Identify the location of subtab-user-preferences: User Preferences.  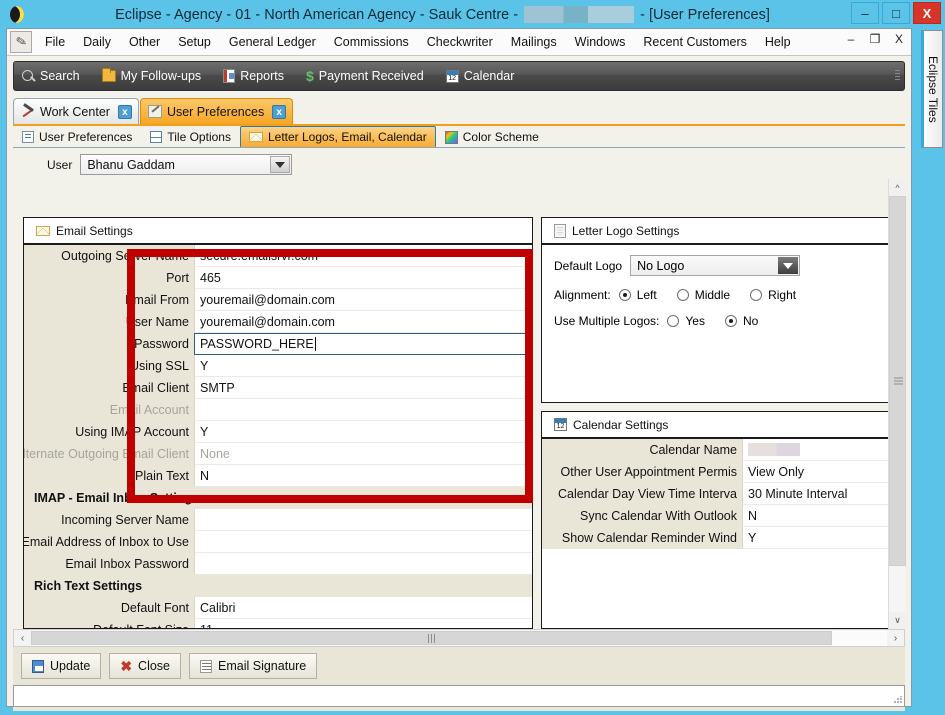
(77, 136).